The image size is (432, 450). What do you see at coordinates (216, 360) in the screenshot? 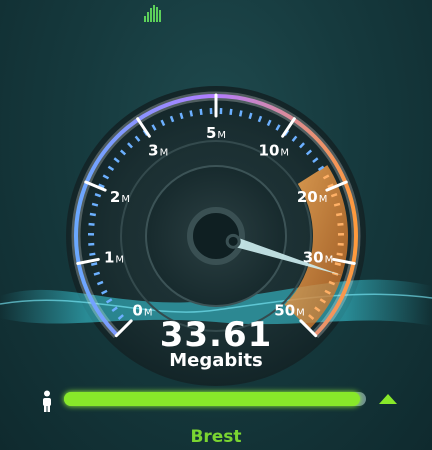
I see `speed-unit: Megabits` at bounding box center [216, 360].